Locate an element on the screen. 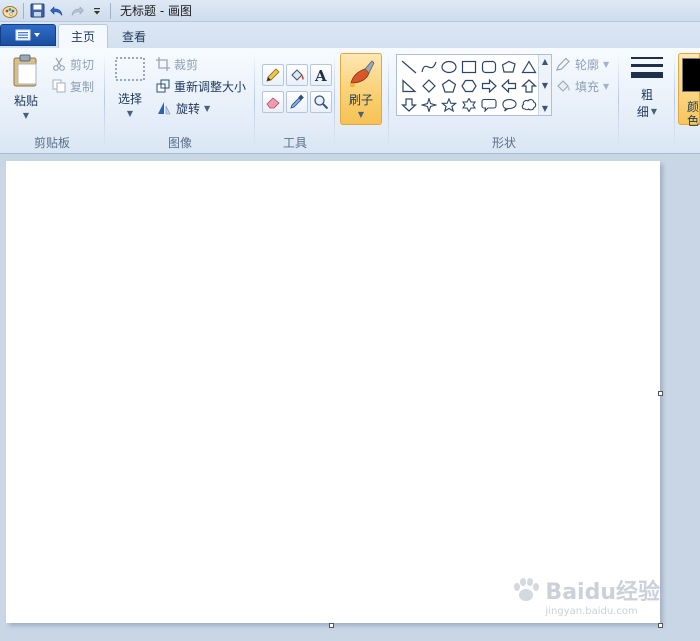 Image resolution: width=700 pixels, height=641 pixels. watermark-brand: Baidu经验 is located at coordinates (602, 592).